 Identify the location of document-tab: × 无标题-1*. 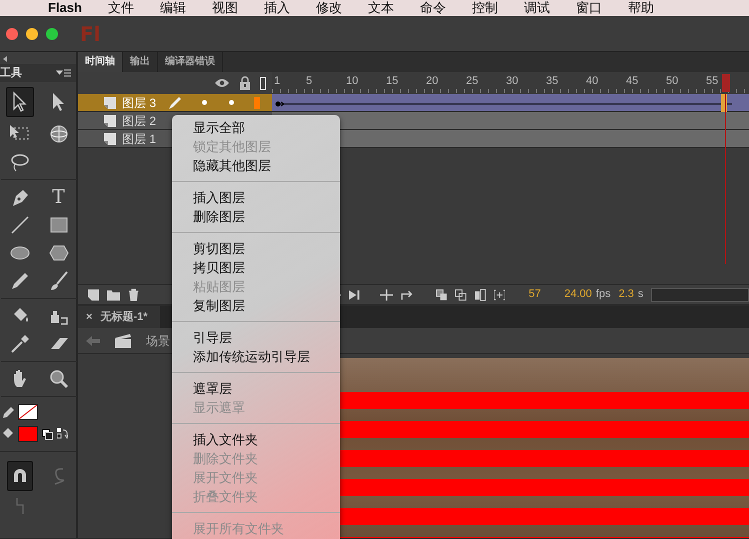
(119, 317).